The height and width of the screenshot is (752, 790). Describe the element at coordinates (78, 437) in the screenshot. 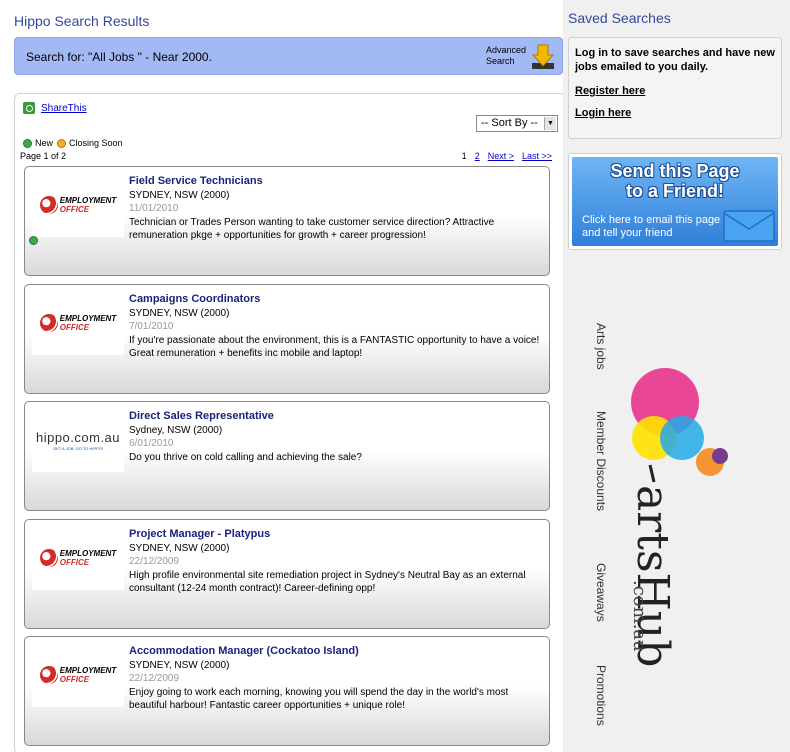

I see `hippo-logo-text: hippo.com.au` at that location.